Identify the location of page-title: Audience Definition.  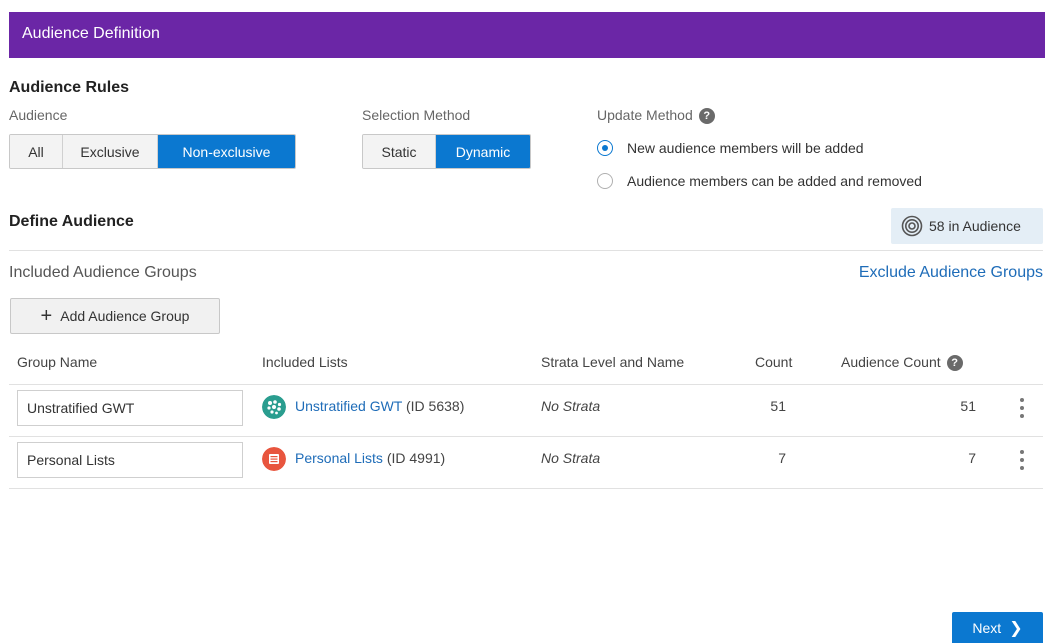
(91, 33).